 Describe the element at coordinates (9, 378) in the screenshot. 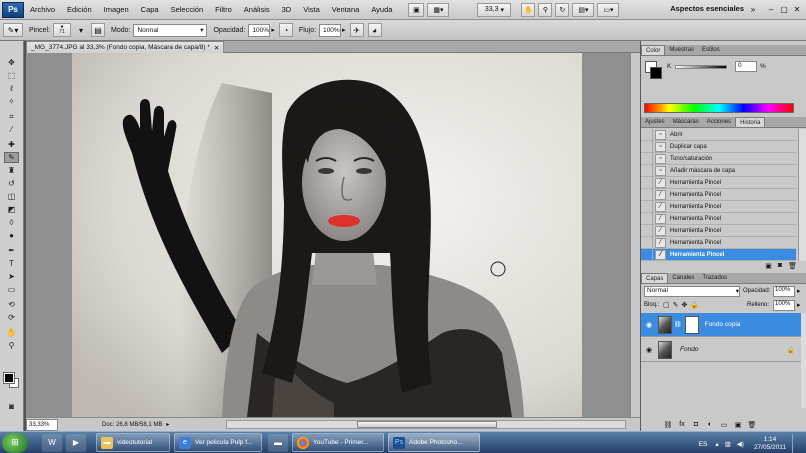

I see `foreground-color-swatch` at that location.